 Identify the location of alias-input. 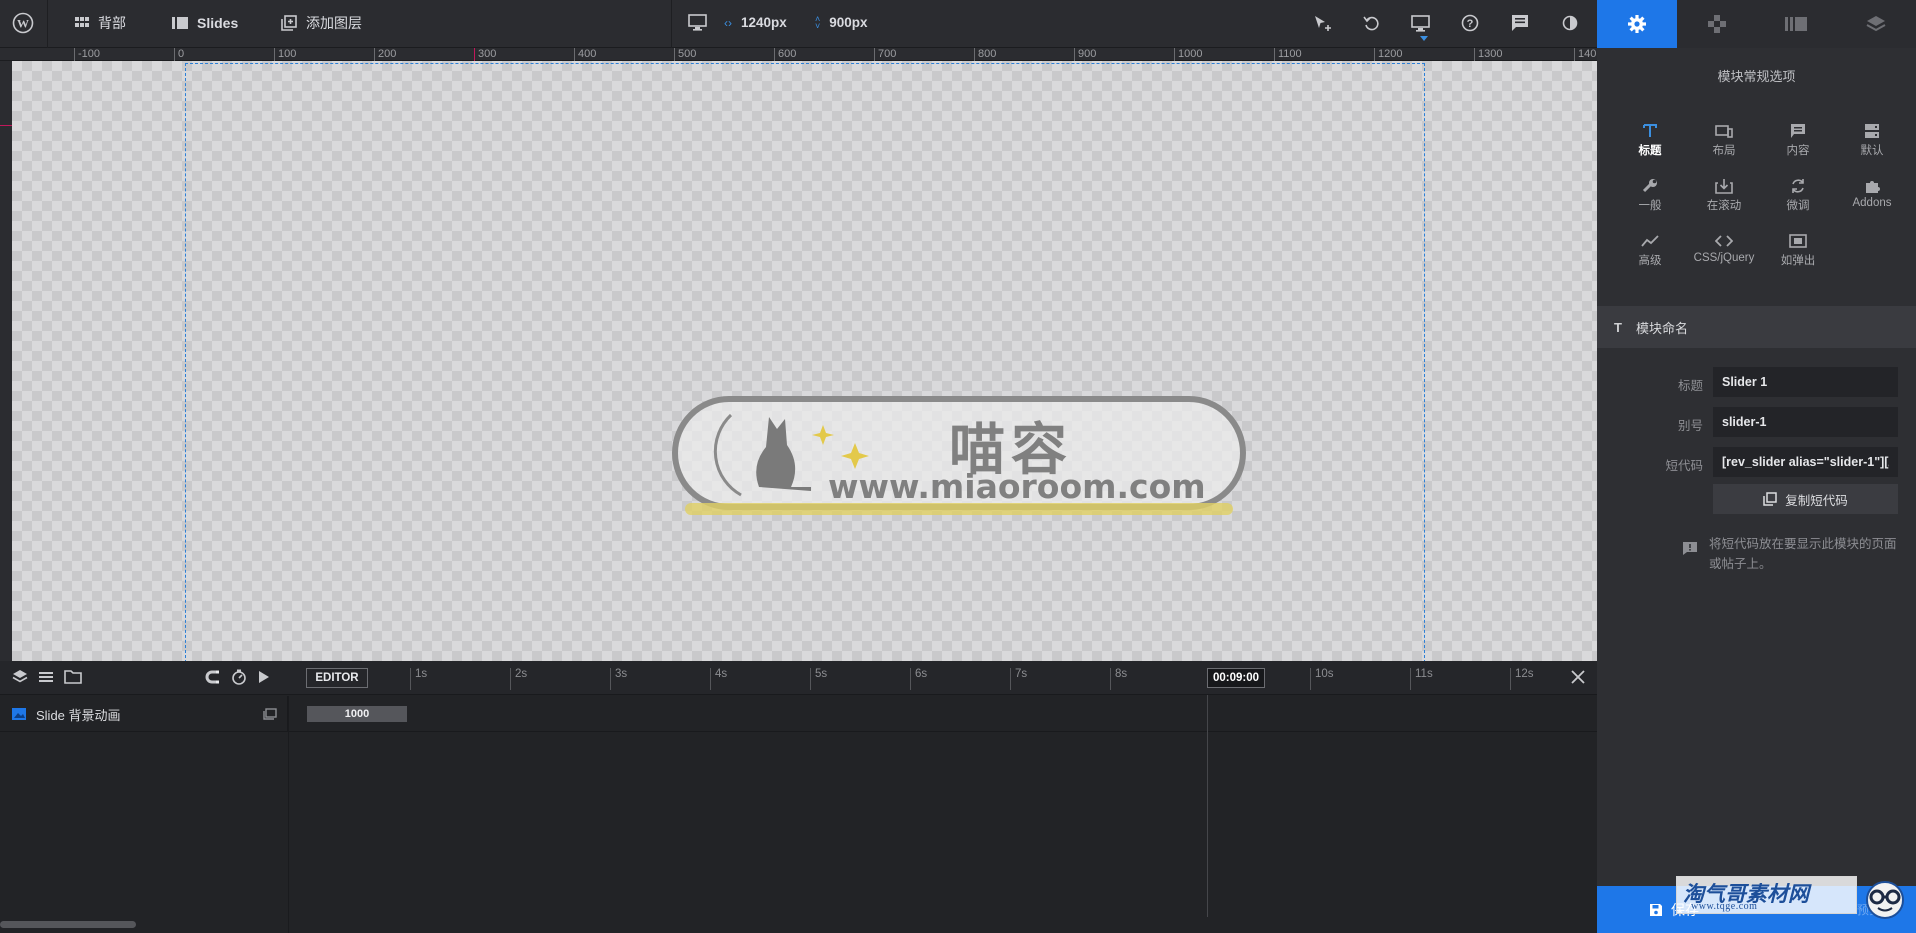
(1805, 422).